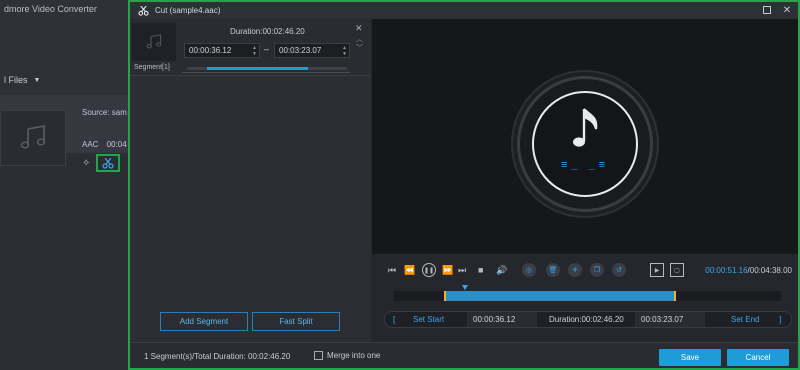 The height and width of the screenshot is (370, 800). Describe the element at coordinates (657, 270) in the screenshot. I see `play-segment-icon: ▶` at that location.